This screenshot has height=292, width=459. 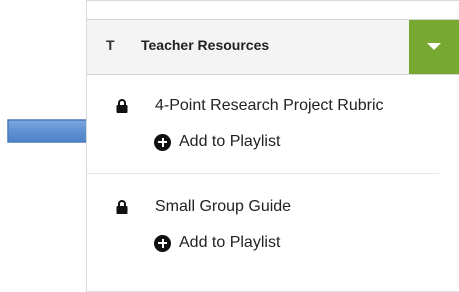 I want to click on resource-title: Small Group Guide, so click(x=223, y=207).